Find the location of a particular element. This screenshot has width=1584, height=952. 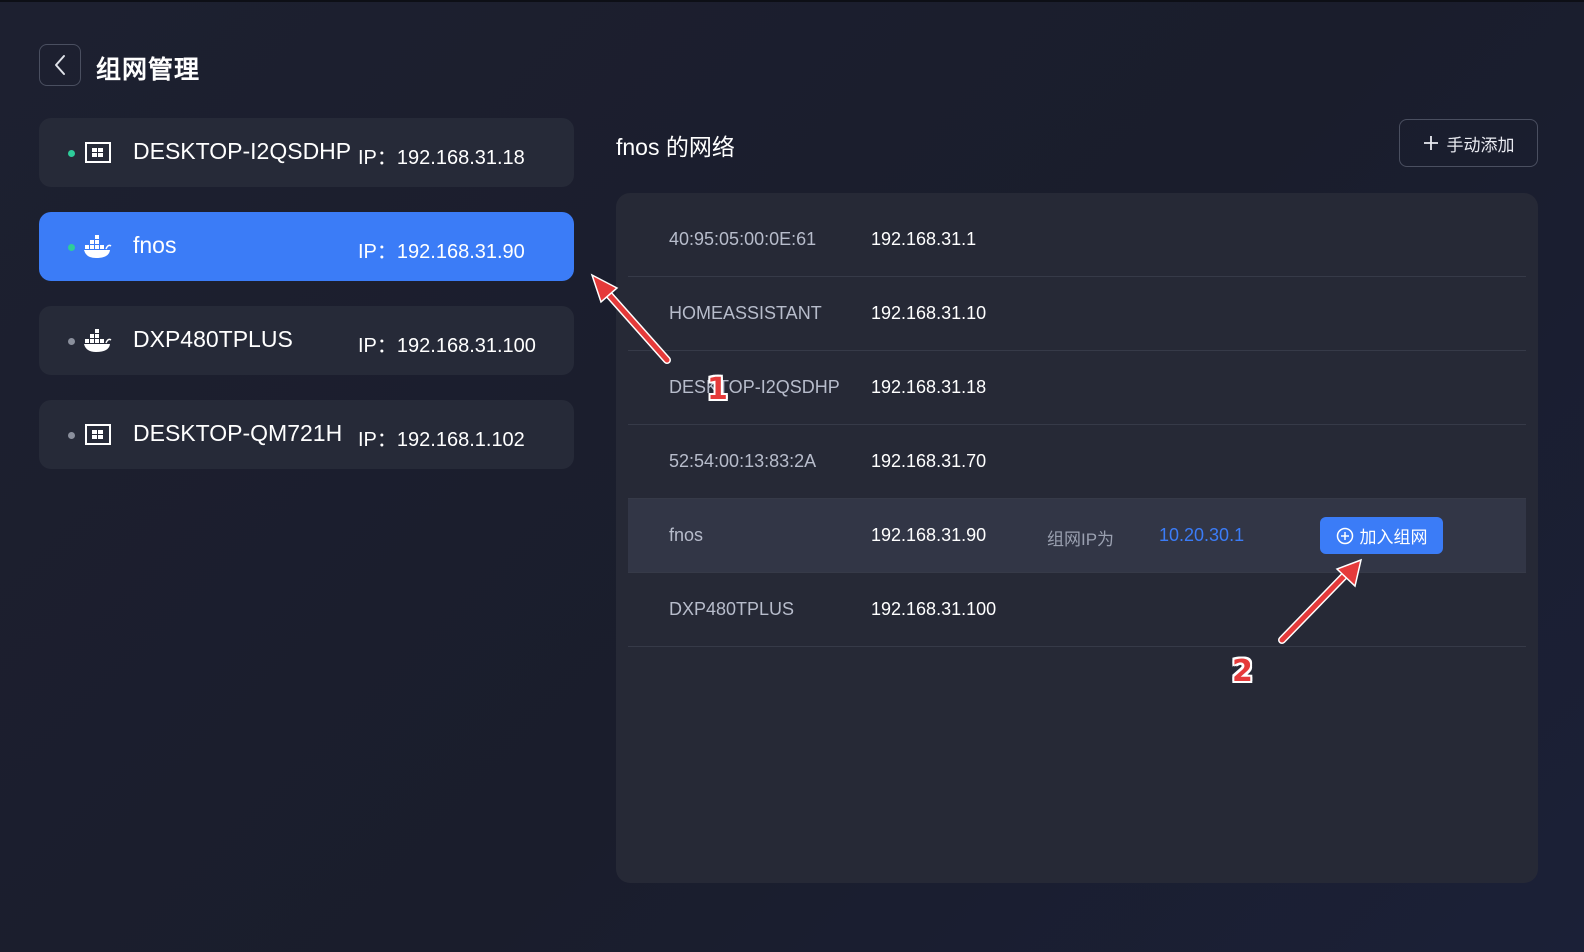

window-top-border is located at coordinates (792, 1).